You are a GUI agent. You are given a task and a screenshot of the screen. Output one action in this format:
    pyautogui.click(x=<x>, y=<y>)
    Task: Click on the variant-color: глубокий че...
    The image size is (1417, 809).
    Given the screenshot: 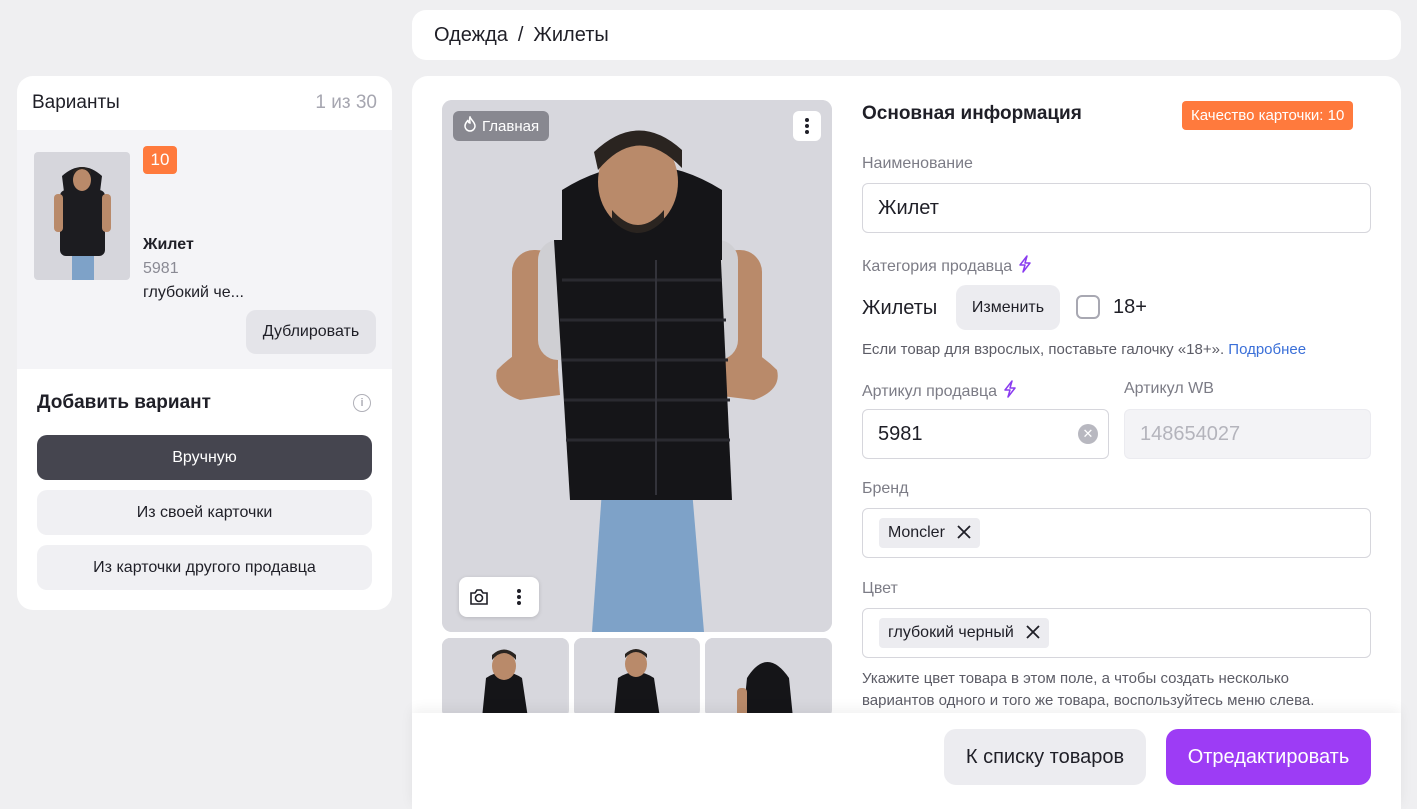 What is the action you would take?
    pyautogui.click(x=193, y=292)
    